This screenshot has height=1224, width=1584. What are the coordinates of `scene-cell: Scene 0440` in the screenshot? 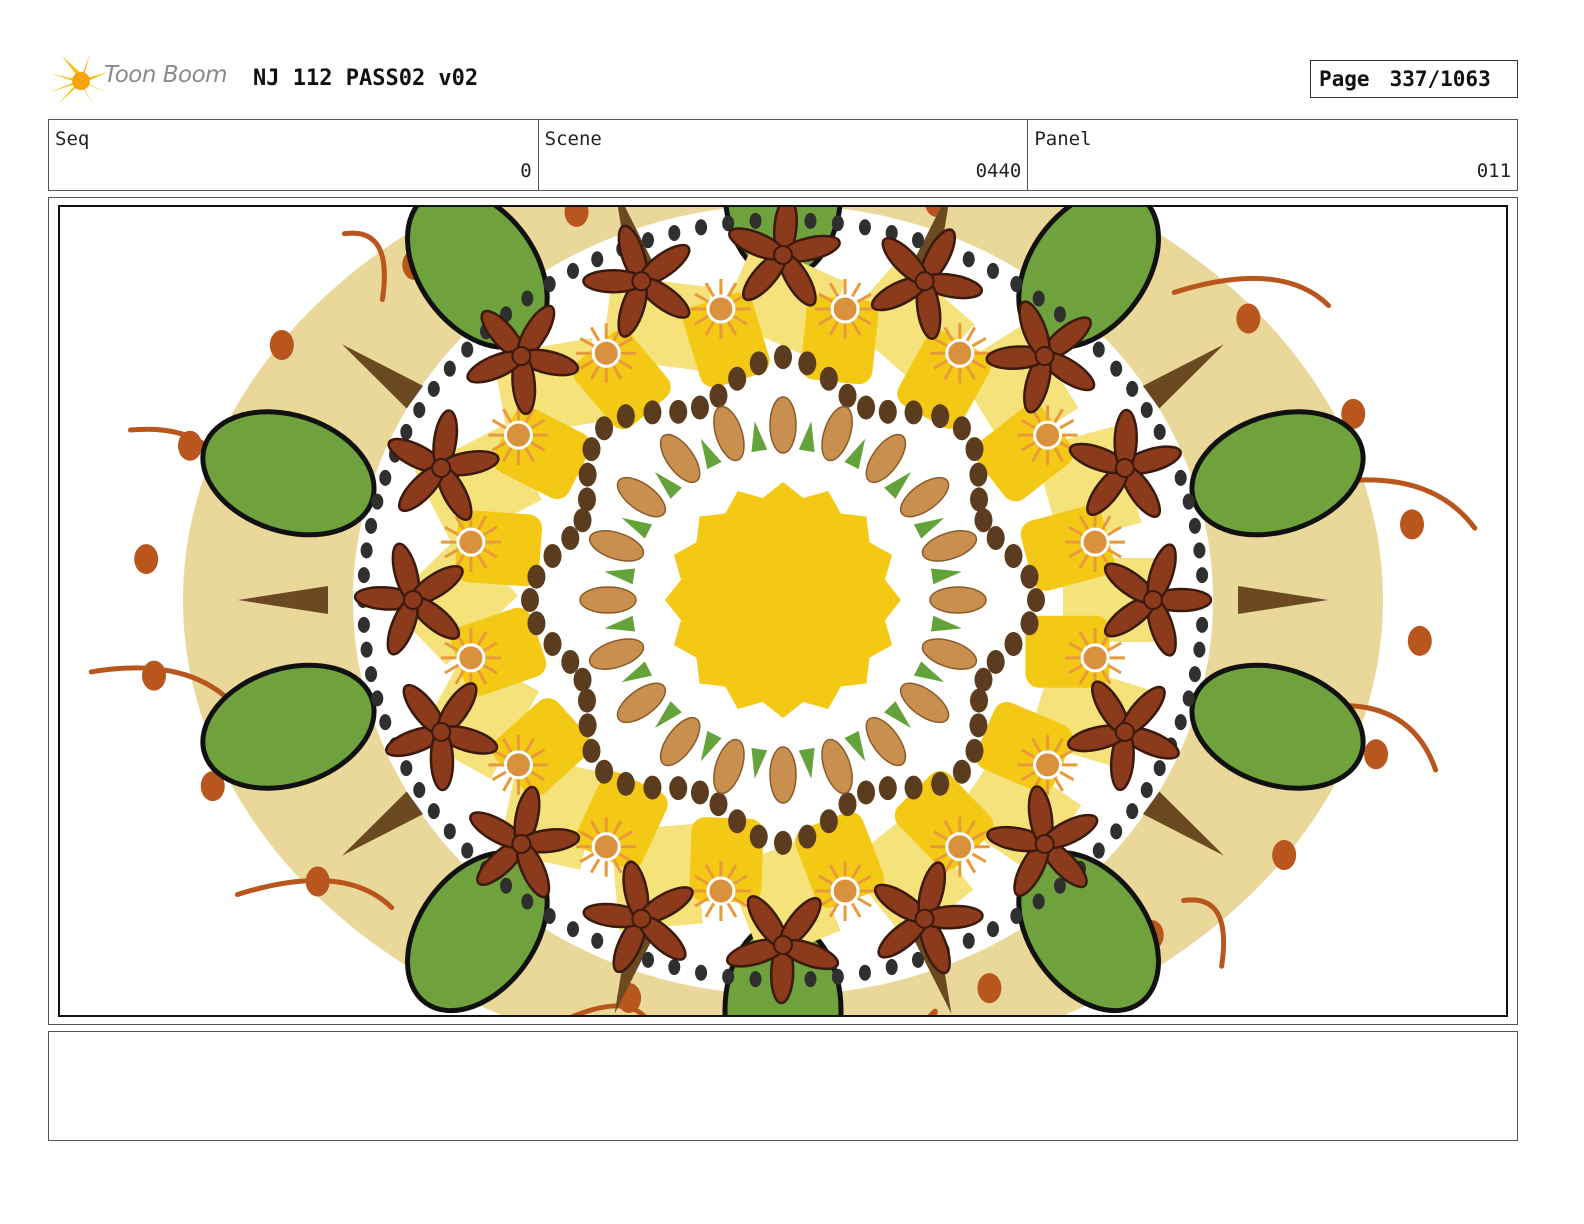 It's located at (784, 155).